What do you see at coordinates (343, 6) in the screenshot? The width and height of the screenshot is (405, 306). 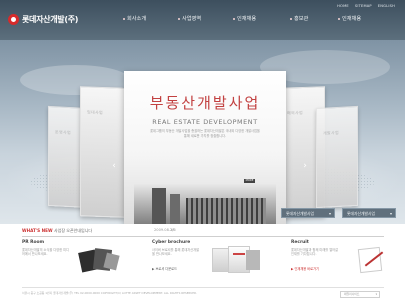 I see `utility-home-link: HOME` at bounding box center [343, 6].